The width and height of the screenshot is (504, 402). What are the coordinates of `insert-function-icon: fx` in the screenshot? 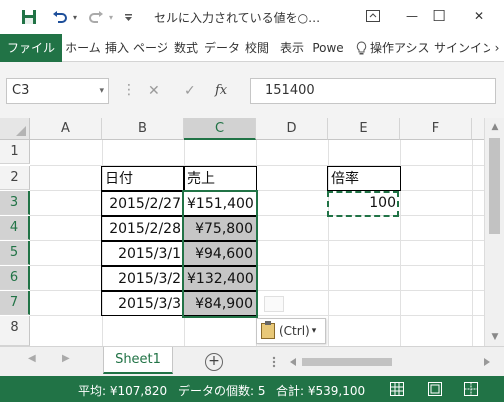 It's located at (221, 91).